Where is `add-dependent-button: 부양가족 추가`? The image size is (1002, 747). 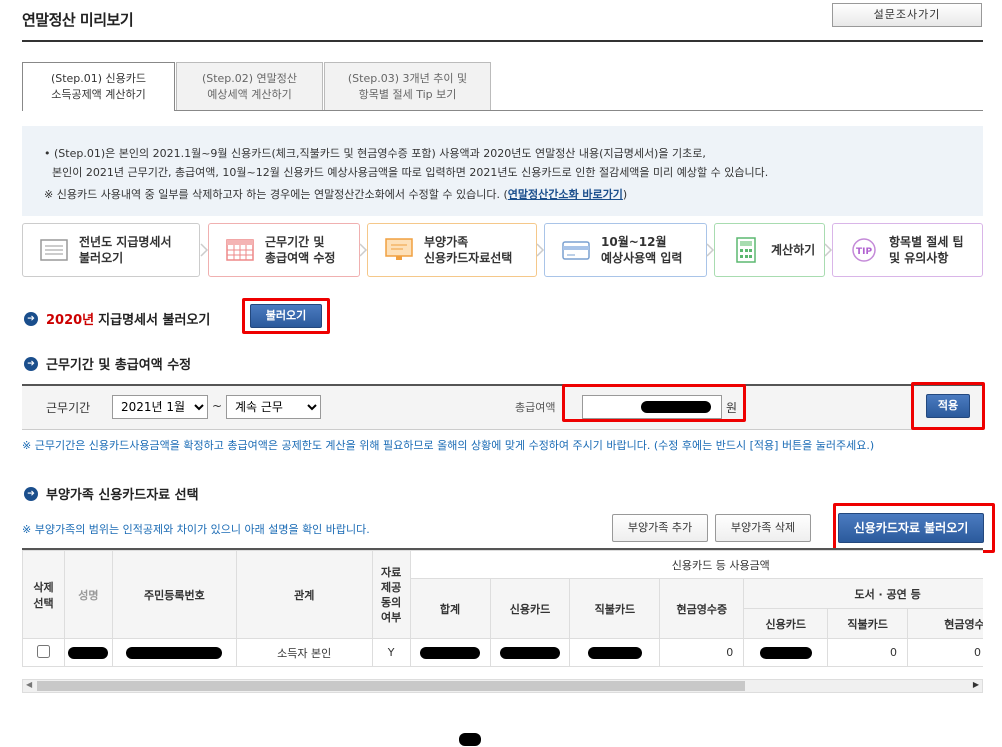 add-dependent-button: 부양가족 추가 is located at coordinates (660, 528).